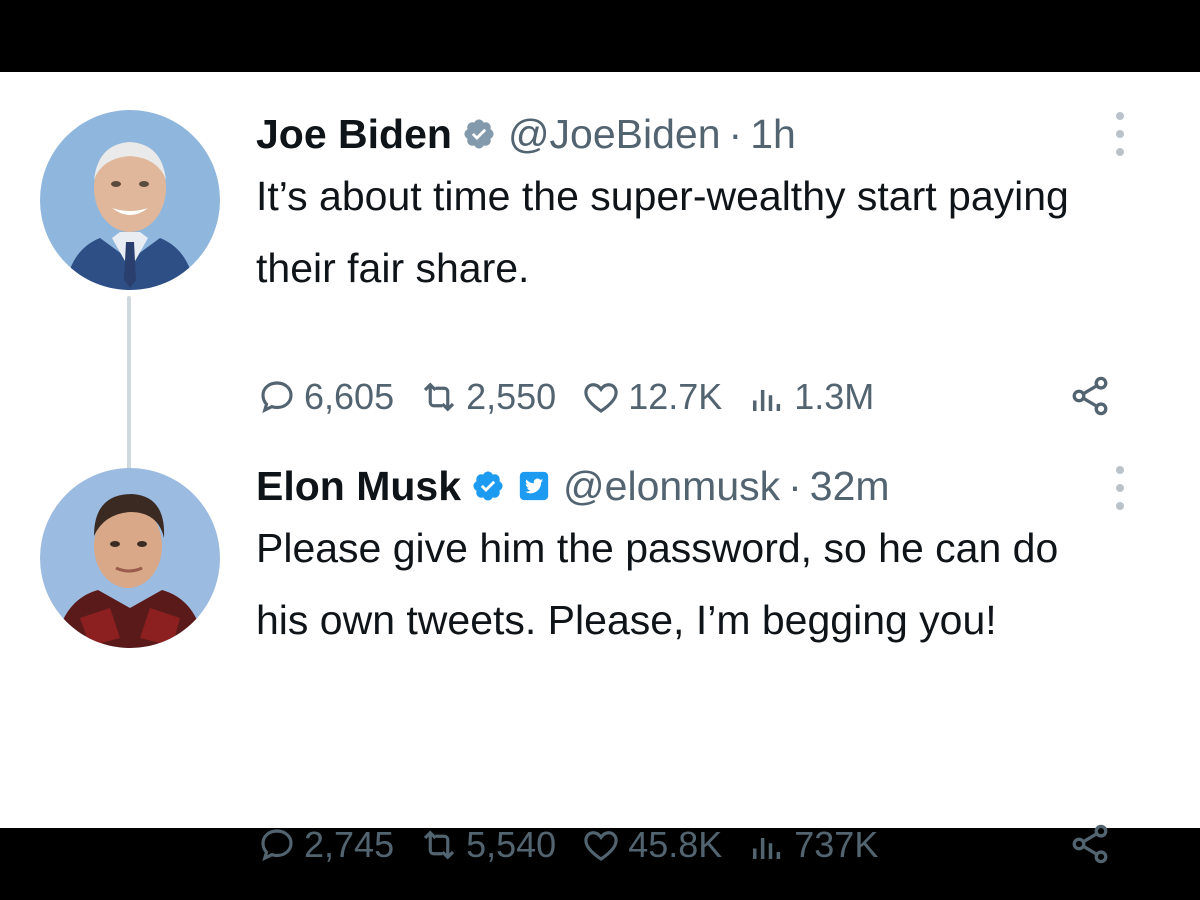  Describe the element at coordinates (354, 134) in the screenshot. I see `display-name: Joe Biden` at that location.